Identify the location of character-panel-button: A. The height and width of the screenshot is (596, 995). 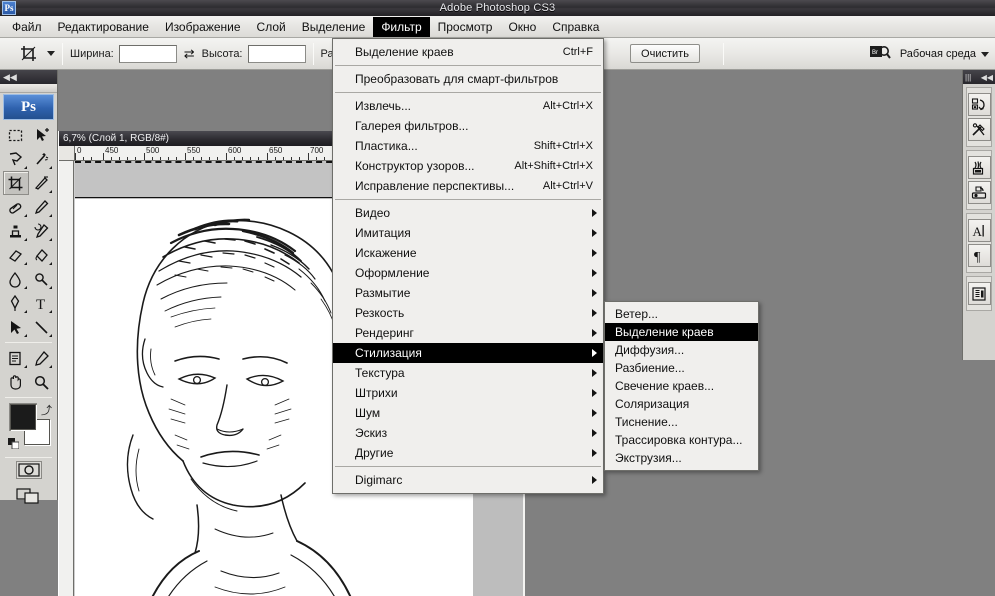
(979, 230).